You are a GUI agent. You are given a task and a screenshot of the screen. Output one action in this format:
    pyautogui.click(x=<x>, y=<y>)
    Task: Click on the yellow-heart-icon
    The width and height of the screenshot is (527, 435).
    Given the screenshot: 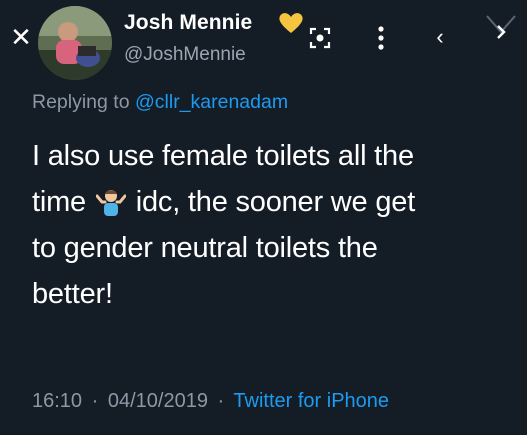 What is the action you would take?
    pyautogui.click(x=291, y=23)
    